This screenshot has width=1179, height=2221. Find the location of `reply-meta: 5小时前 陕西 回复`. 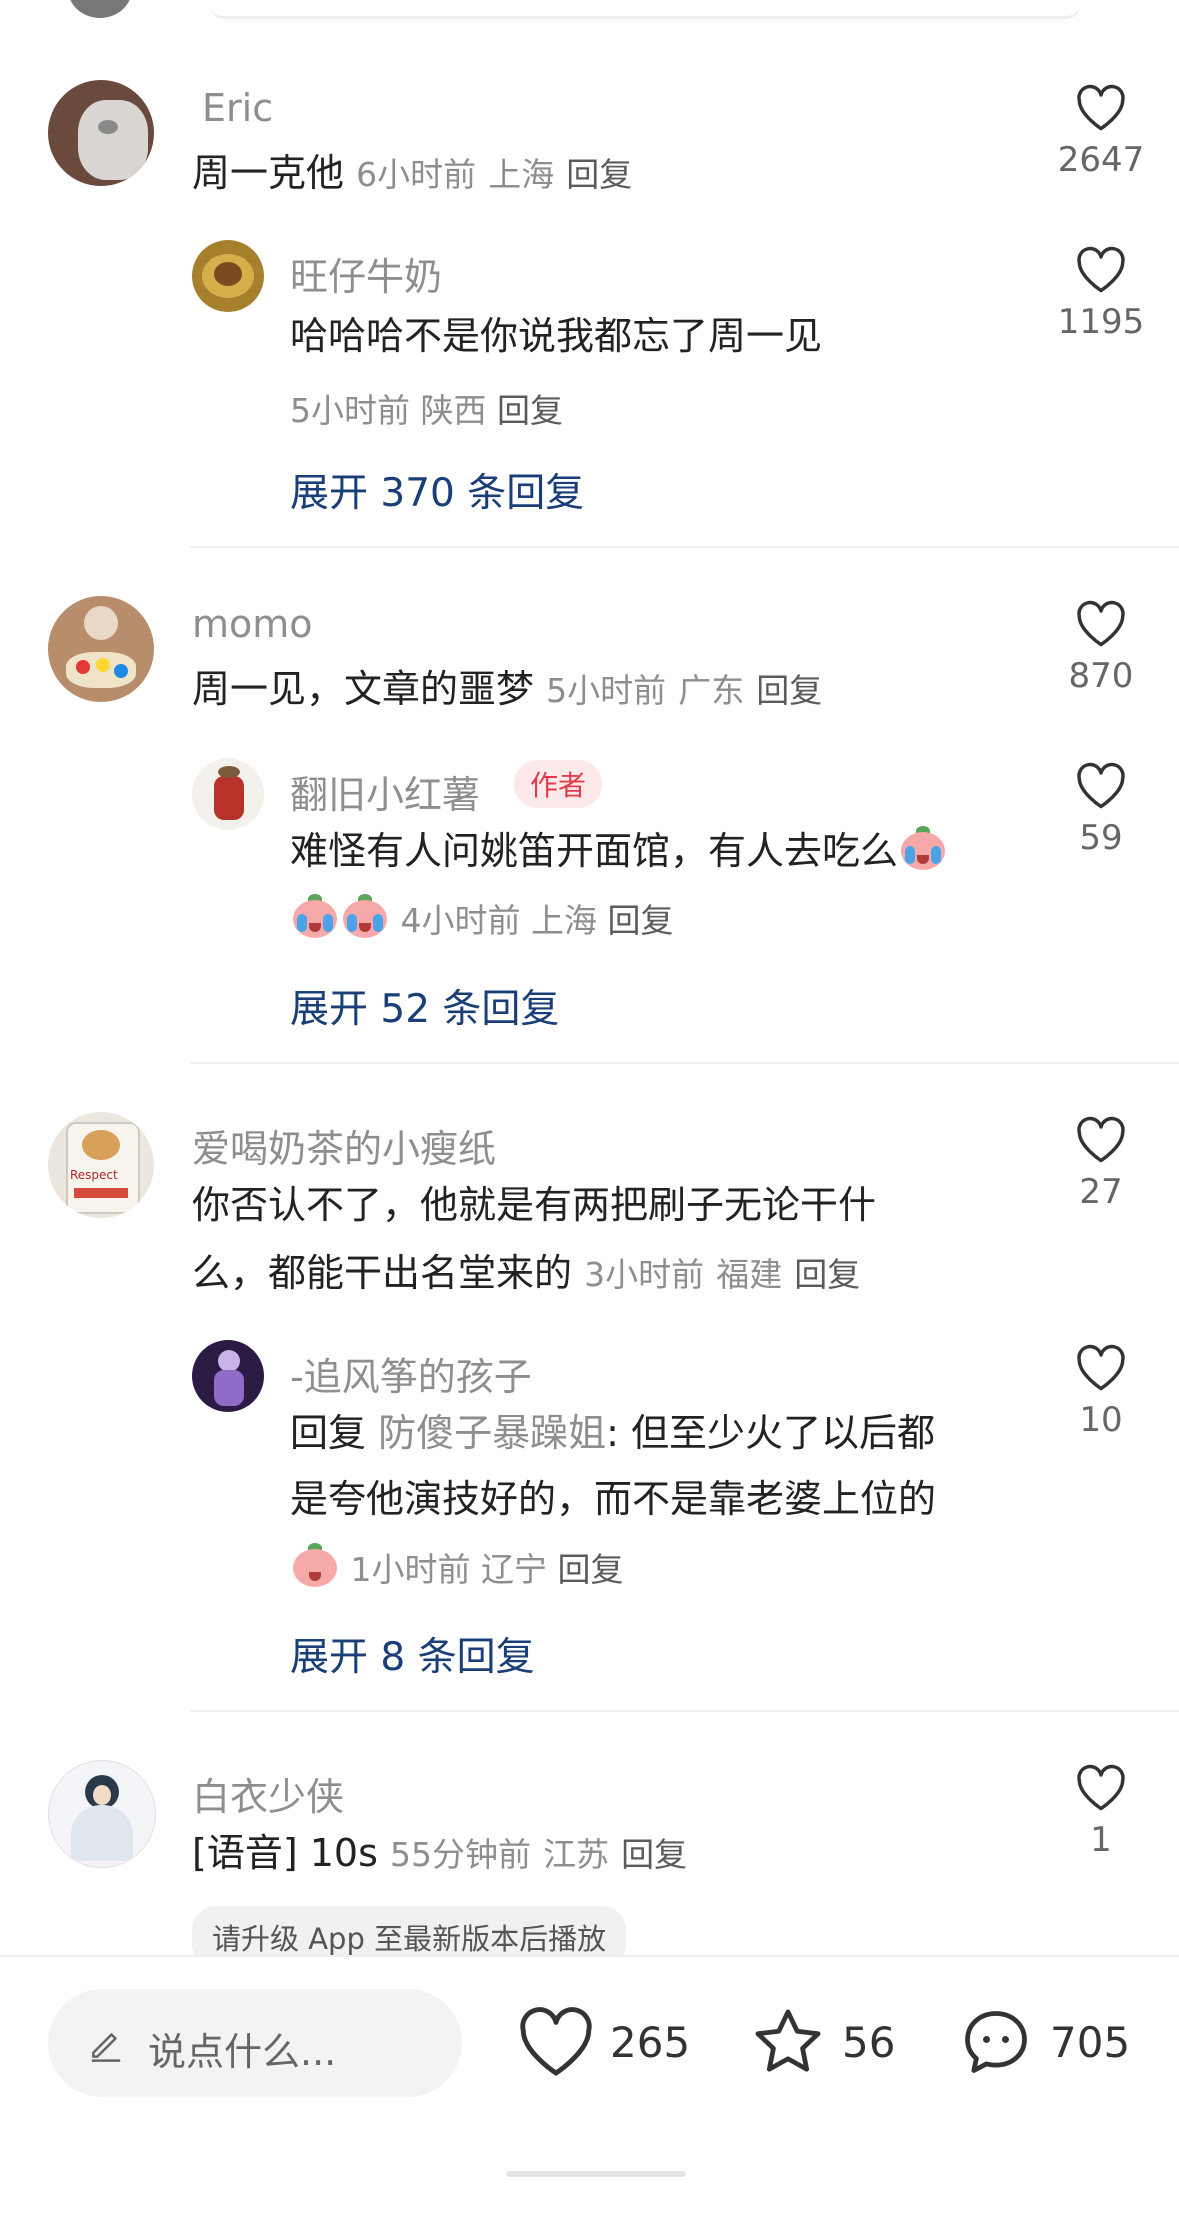

reply-meta: 5小时前 陕西 回复 is located at coordinates (426, 408).